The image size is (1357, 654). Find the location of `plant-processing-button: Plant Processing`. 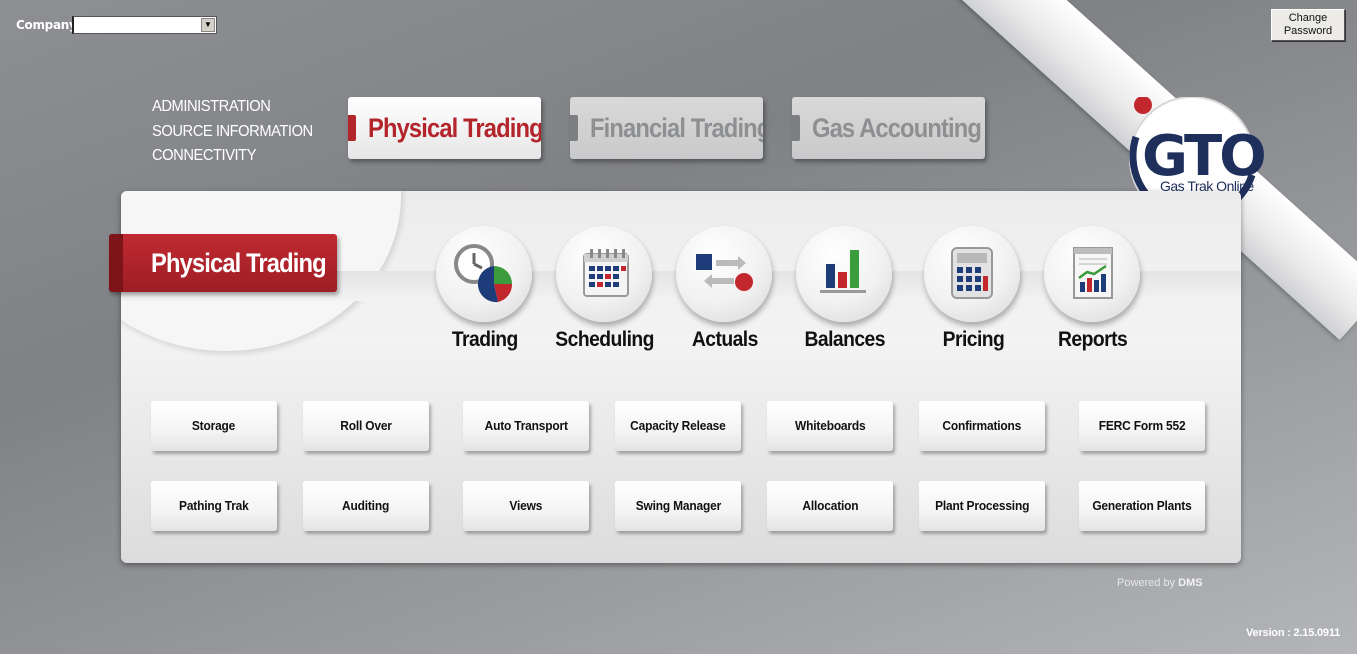

plant-processing-button: Plant Processing is located at coordinates (982, 506).